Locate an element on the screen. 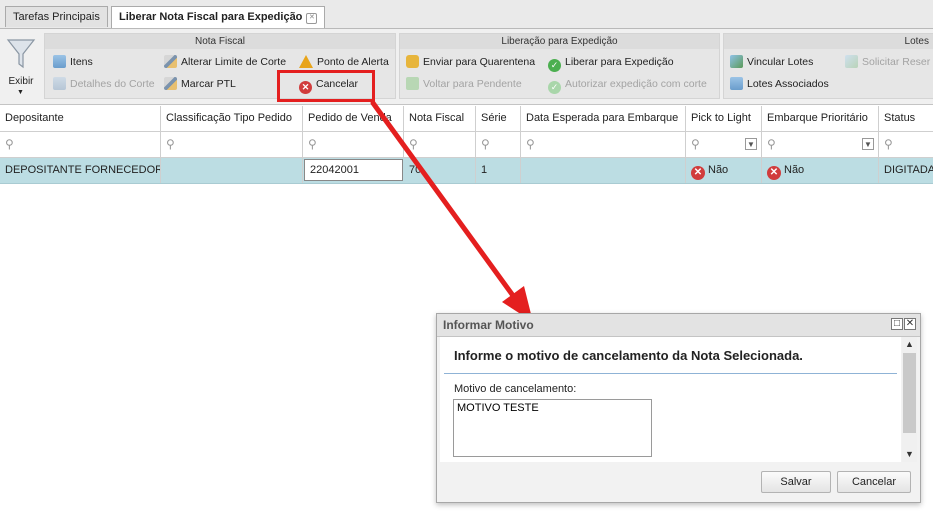 Image resolution: width=933 pixels, height=514 pixels. maximize-icon: □ is located at coordinates (897, 324).